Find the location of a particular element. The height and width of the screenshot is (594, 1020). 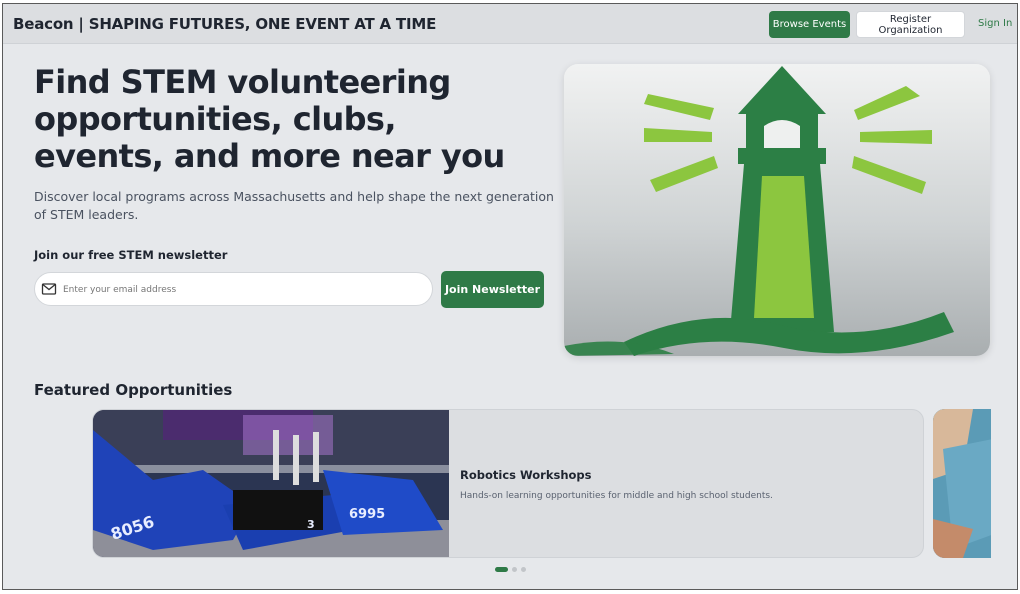

next-card-photo is located at coordinates (962, 483).